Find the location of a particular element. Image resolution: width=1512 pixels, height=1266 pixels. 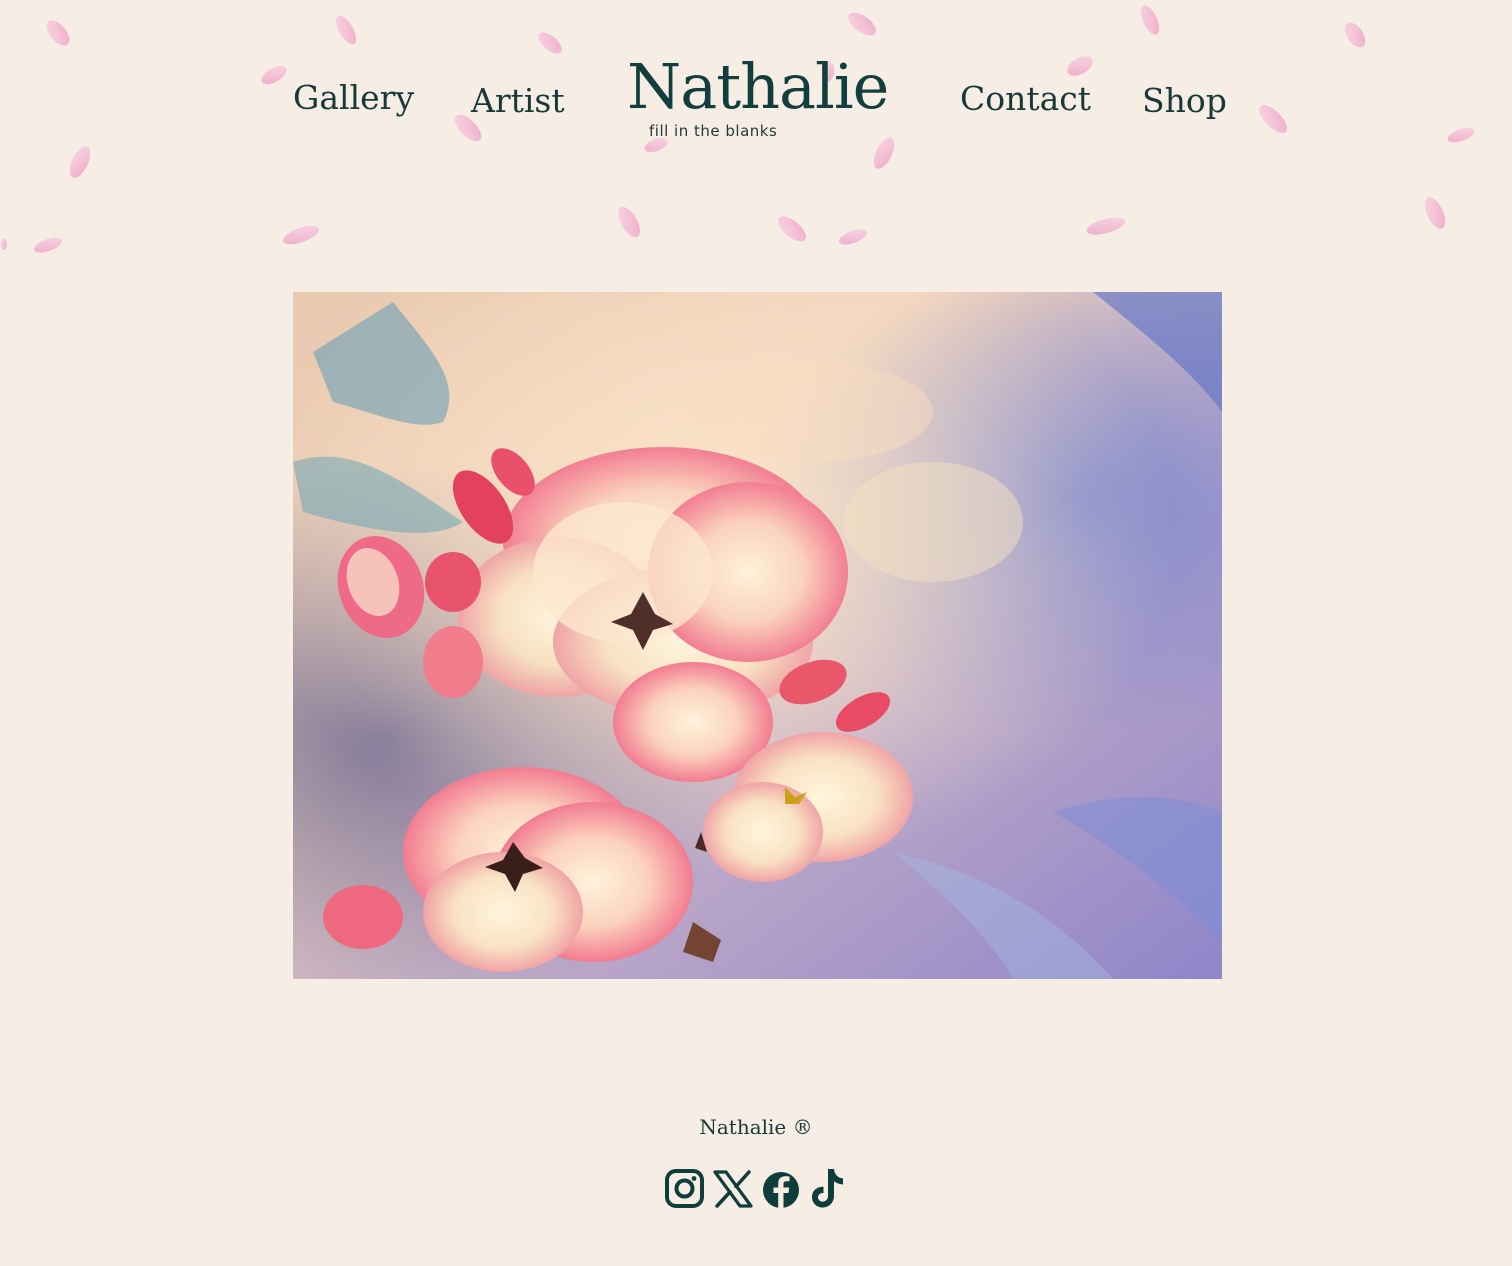

nav-link-shop: Shop is located at coordinates (1184, 100).